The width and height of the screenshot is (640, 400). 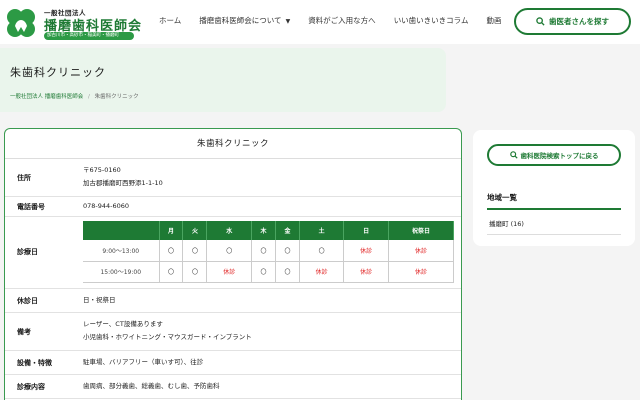 What do you see at coordinates (493, 21) in the screenshot?
I see `nav-item-video: 動画` at bounding box center [493, 21].